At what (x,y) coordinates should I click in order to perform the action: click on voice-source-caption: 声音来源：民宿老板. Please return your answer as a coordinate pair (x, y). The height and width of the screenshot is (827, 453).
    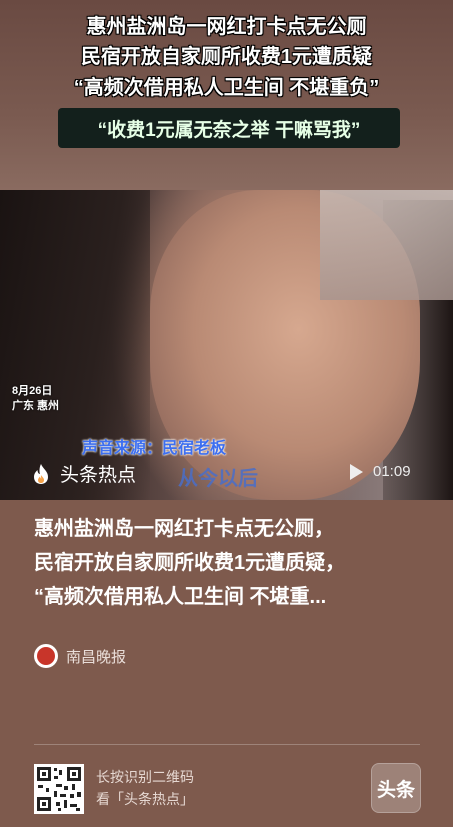
    Looking at the image, I should click on (154, 448).